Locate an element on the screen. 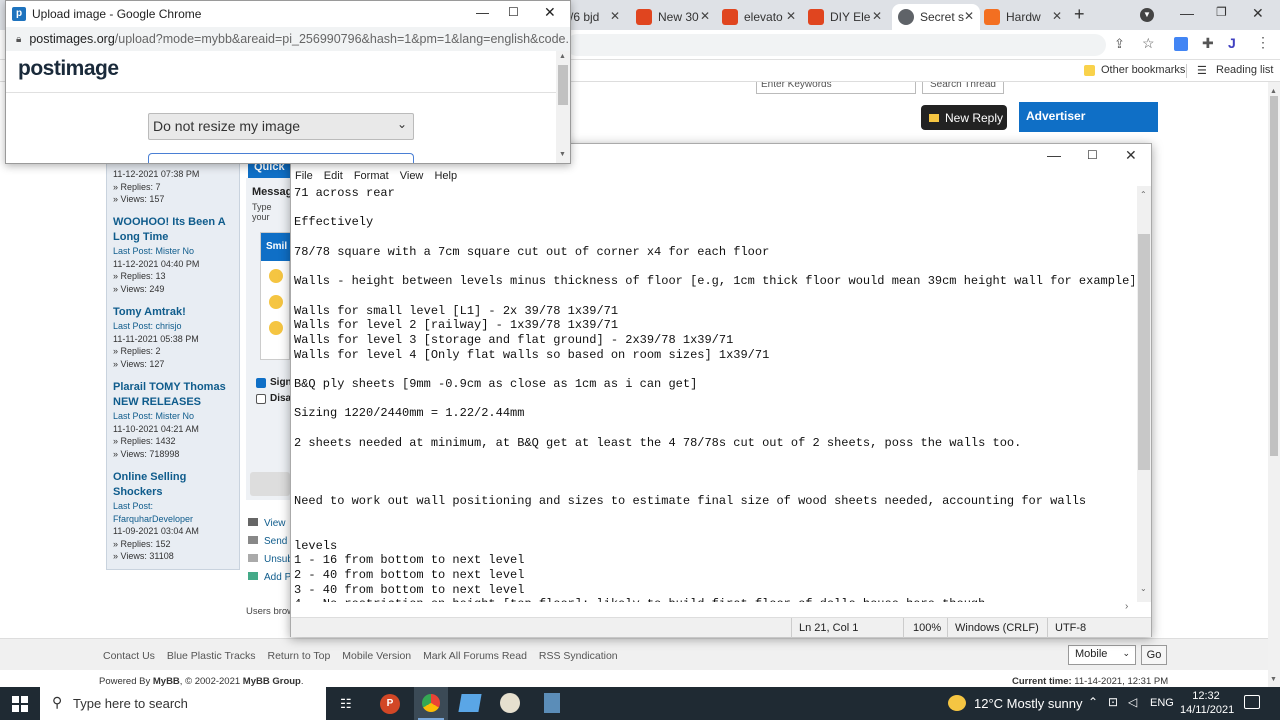 This screenshot has height=720, width=1280. notepad-horizontal-scrollbar: › is located at coordinates (714, 608).